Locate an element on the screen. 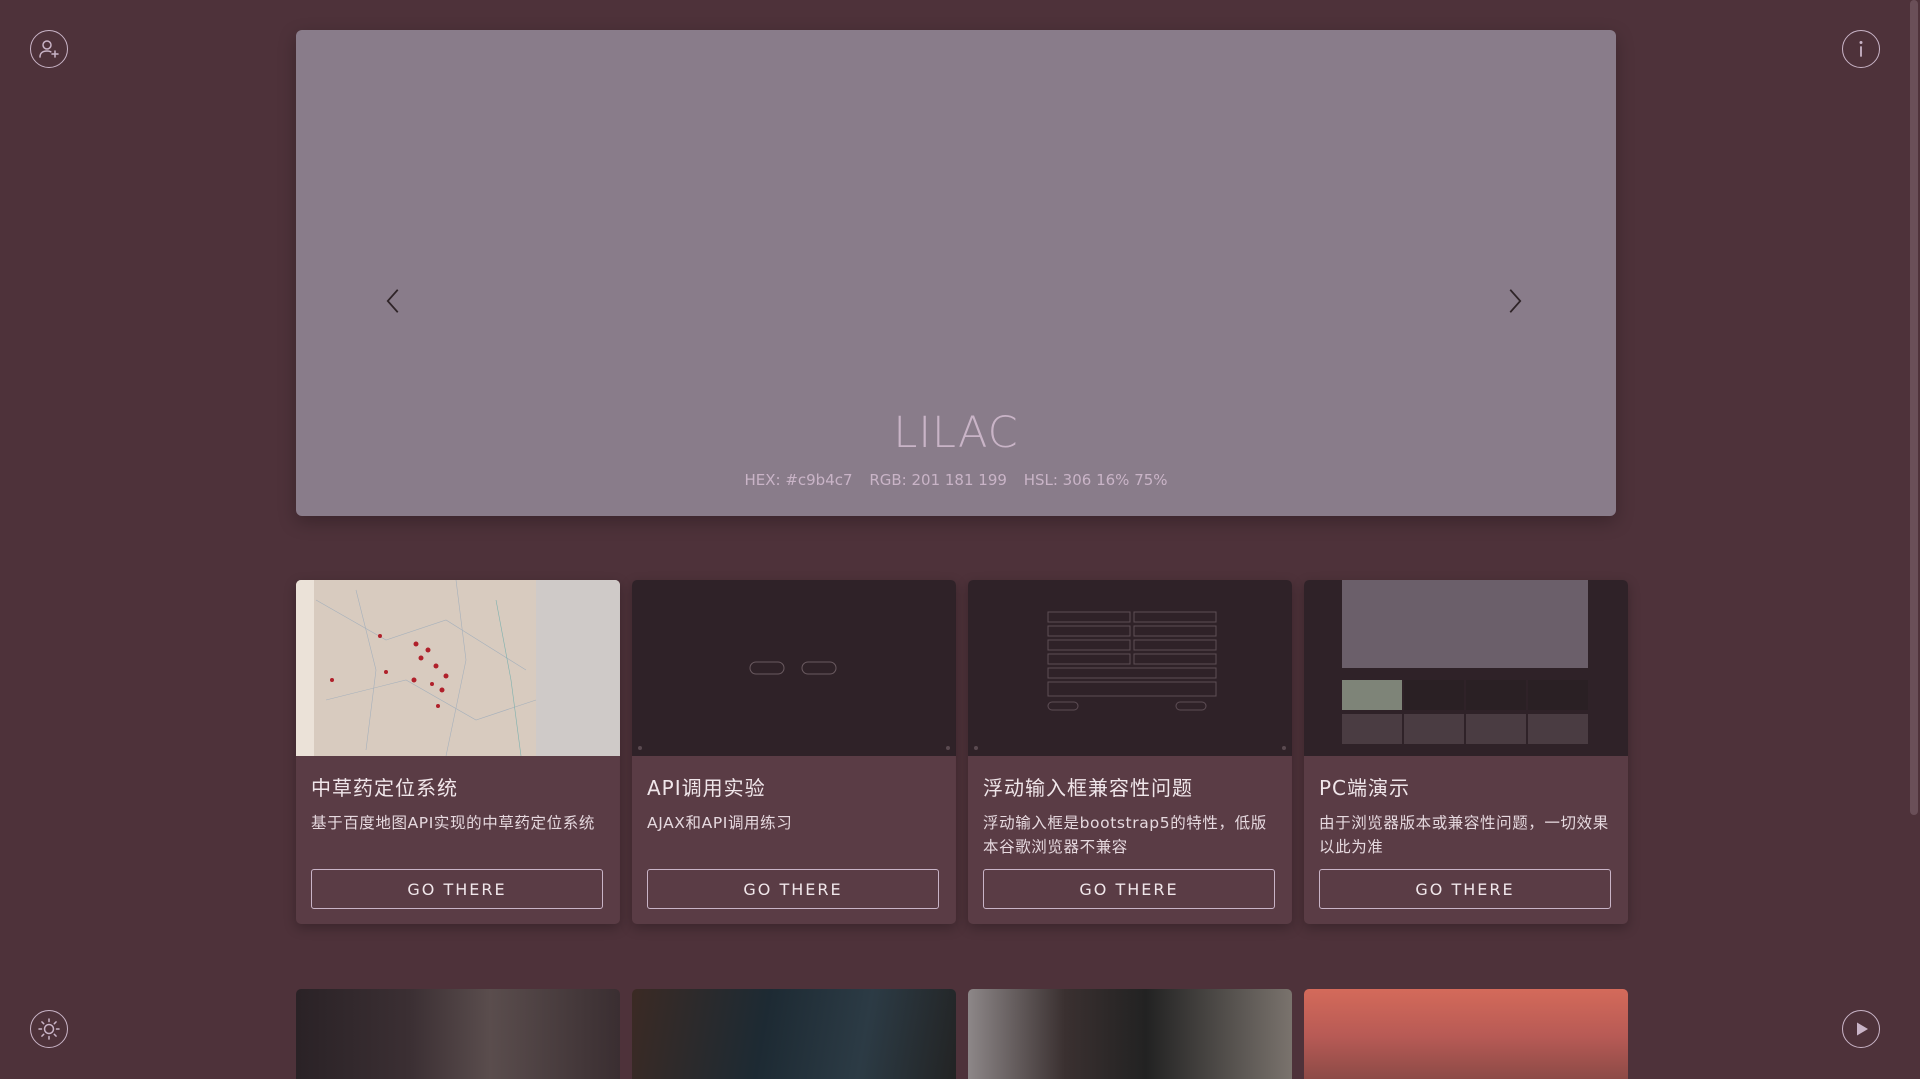 Image resolution: width=1920 pixels, height=1079 pixels. project-title: API调用实验 is located at coordinates (706, 788).